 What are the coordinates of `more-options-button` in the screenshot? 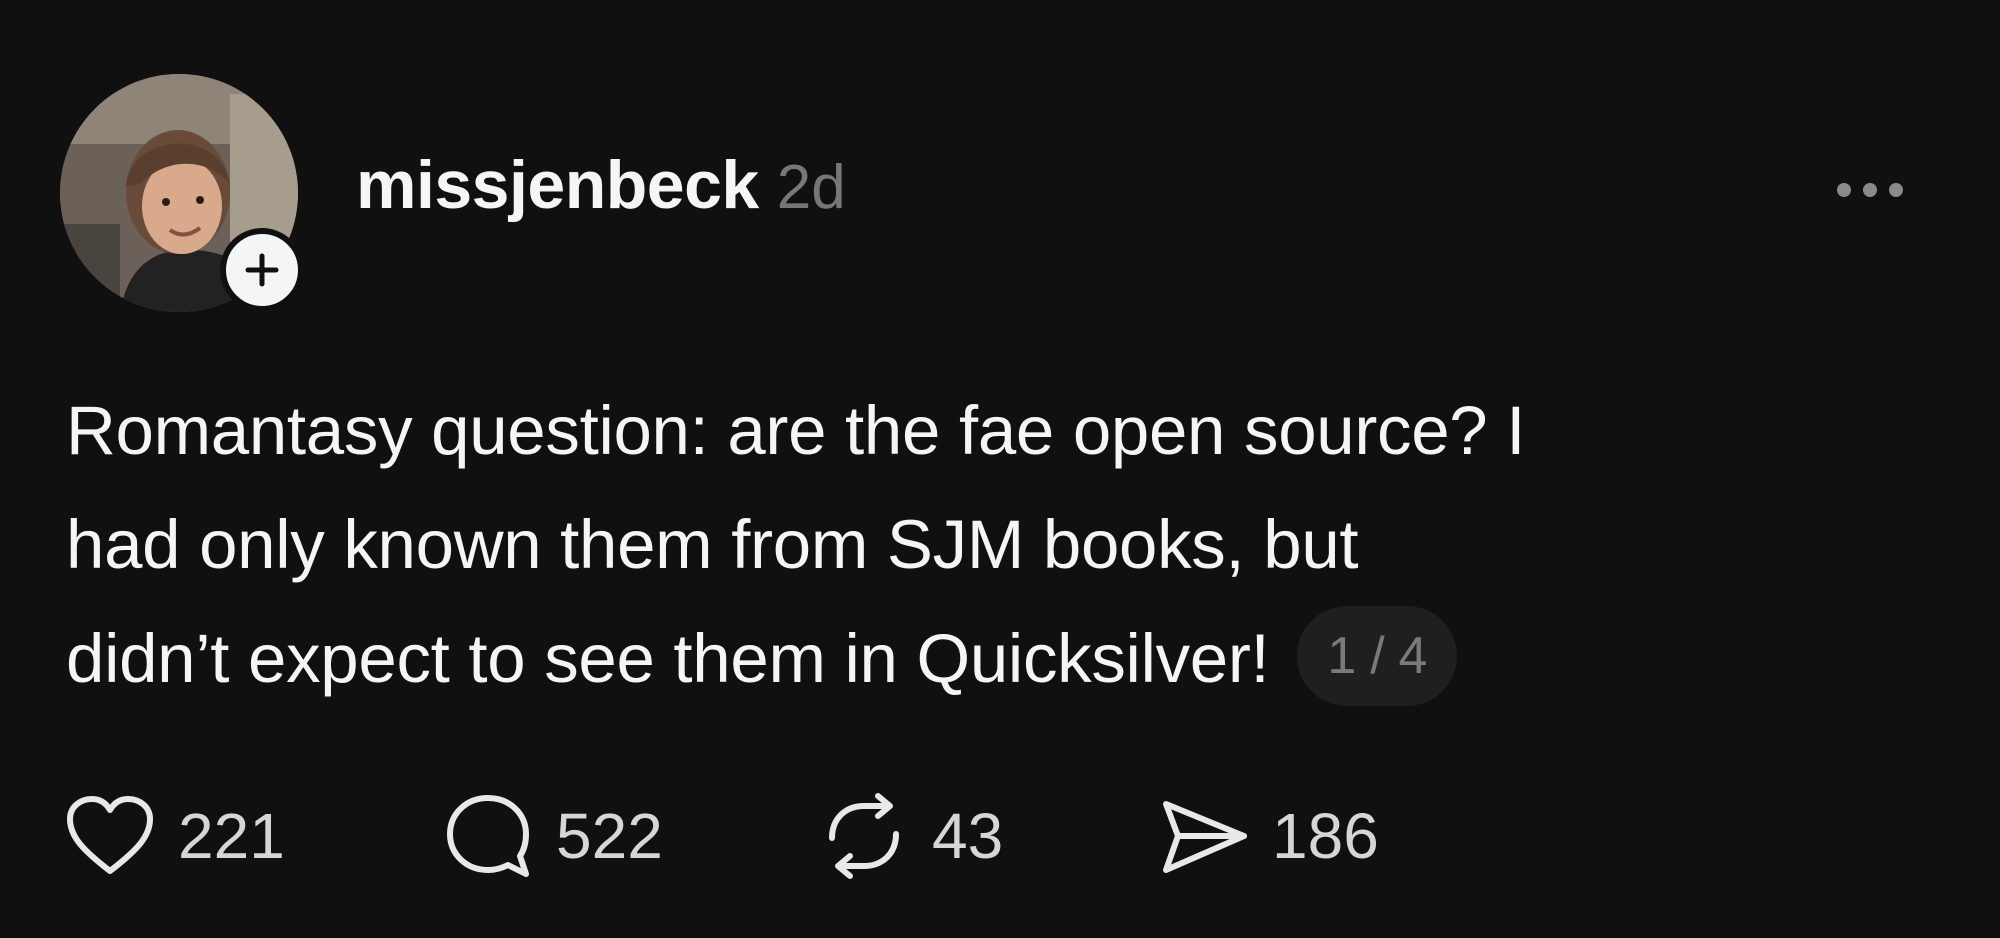 It's located at (1870, 190).